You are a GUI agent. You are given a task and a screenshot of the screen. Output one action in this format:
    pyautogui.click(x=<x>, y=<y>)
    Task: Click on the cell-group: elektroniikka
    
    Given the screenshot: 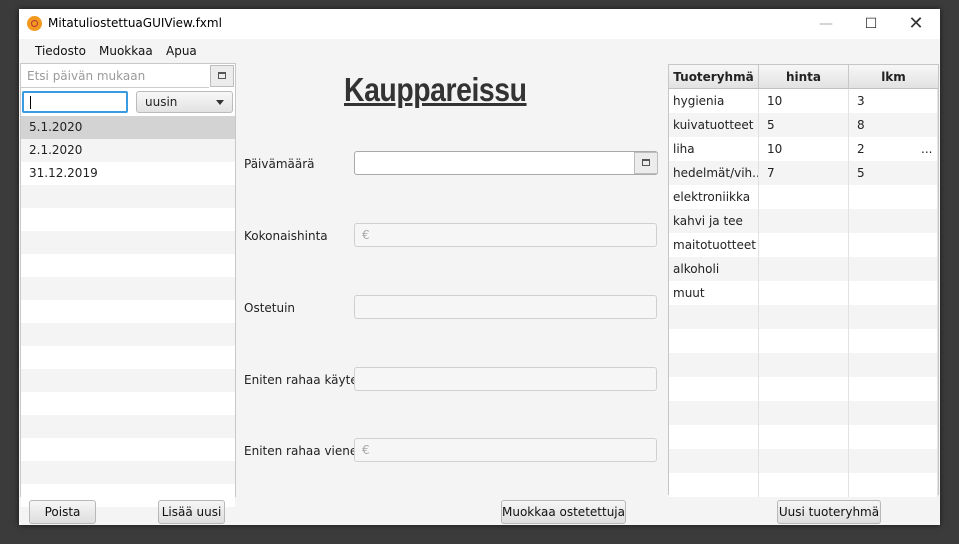 What is the action you would take?
    pyautogui.click(x=714, y=197)
    